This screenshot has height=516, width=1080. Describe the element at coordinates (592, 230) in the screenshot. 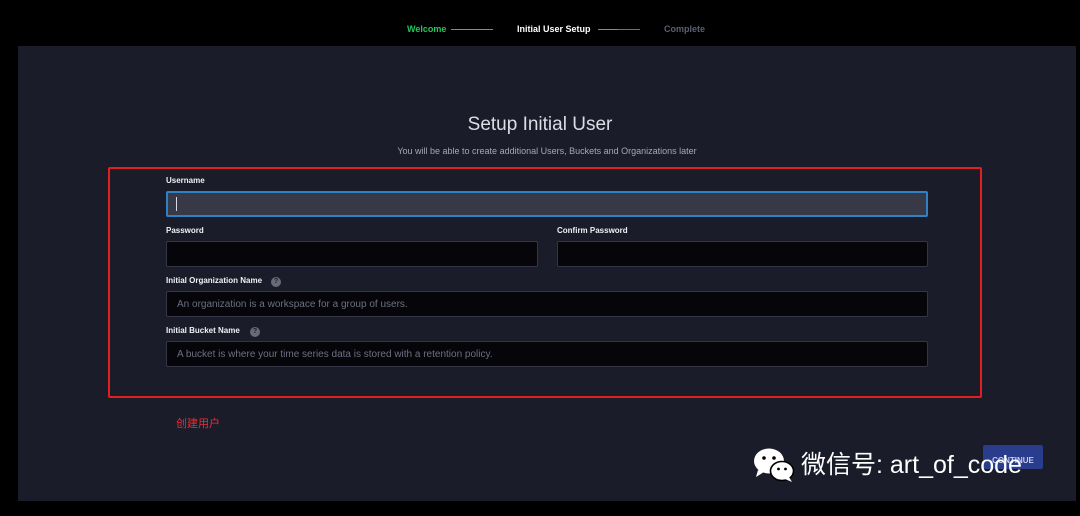

I see `confirm-password-label: Confirm Password` at that location.